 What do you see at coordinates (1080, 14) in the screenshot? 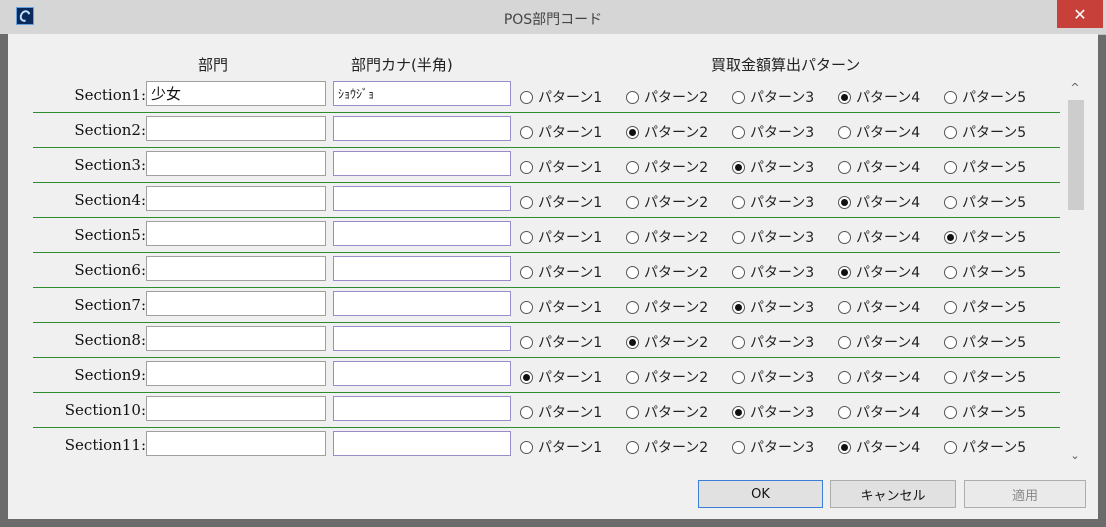
I see `close-button: ✕` at bounding box center [1080, 14].